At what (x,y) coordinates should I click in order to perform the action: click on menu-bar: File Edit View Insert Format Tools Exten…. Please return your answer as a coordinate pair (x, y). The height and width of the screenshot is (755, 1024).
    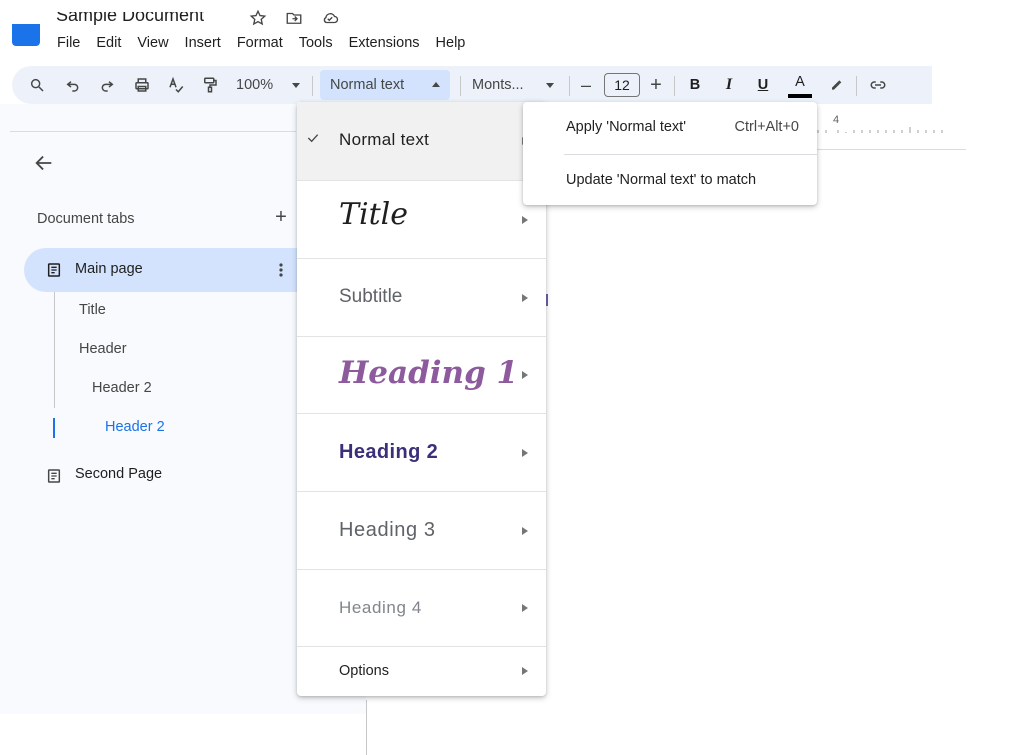
    Looking at the image, I should click on (269, 43).